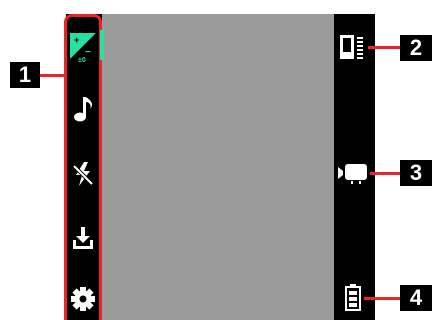 This screenshot has height=320, width=433. What do you see at coordinates (416, 48) in the screenshot?
I see `callout-2: 2` at bounding box center [416, 48].